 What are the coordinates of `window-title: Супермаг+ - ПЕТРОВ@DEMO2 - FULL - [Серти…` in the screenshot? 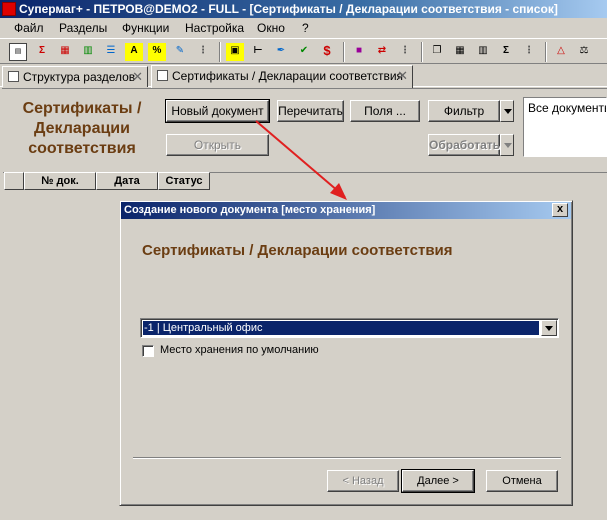 It's located at (288, 9).